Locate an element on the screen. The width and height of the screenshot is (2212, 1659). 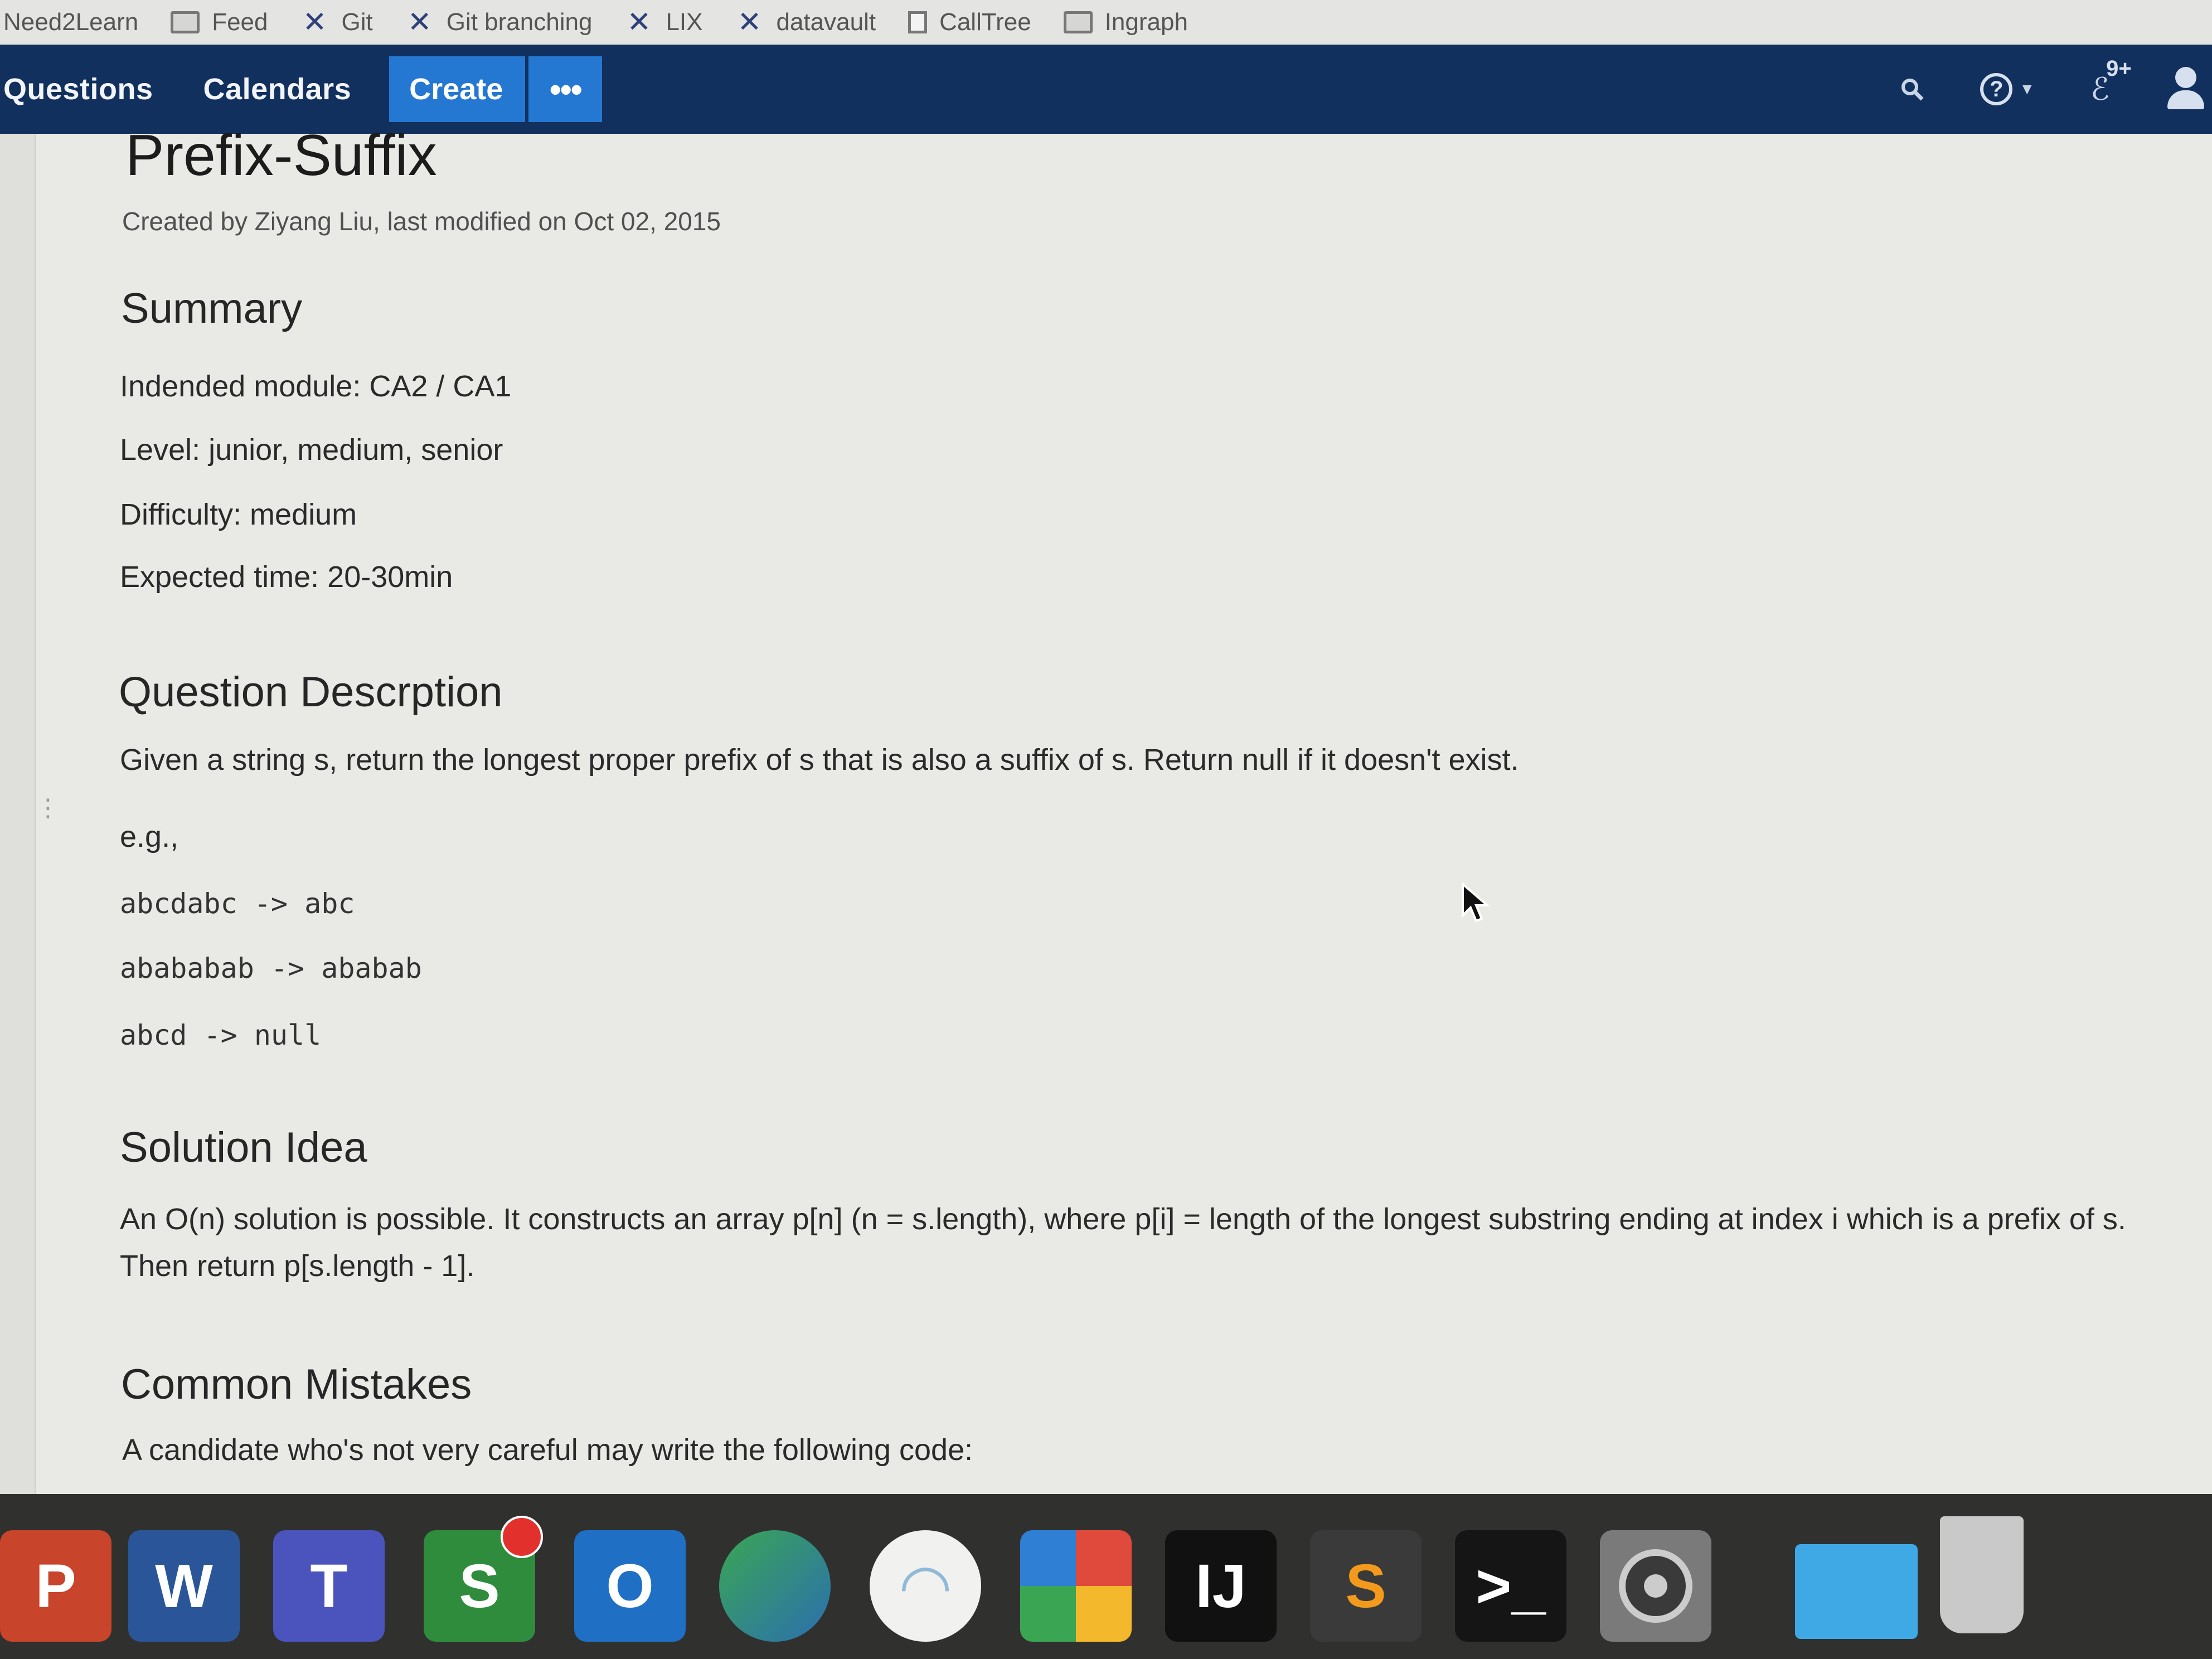
bookmark-calltree: CallTree is located at coordinates (969, 22).